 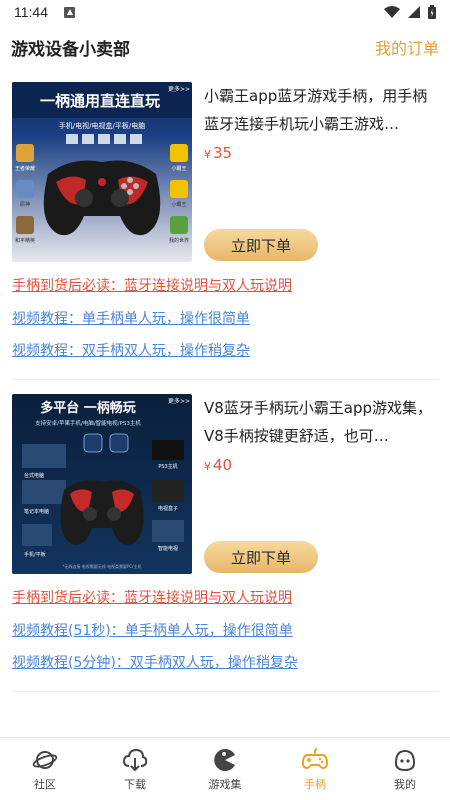 What do you see at coordinates (34, 475) in the screenshot?
I see `thumb-tag: 台式电脑` at bounding box center [34, 475].